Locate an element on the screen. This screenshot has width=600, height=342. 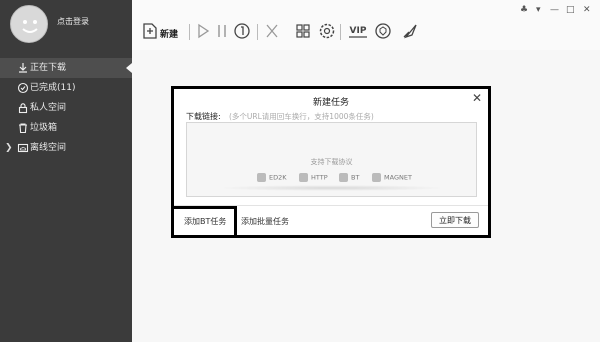
delete-icon is located at coordinates (272, 31).